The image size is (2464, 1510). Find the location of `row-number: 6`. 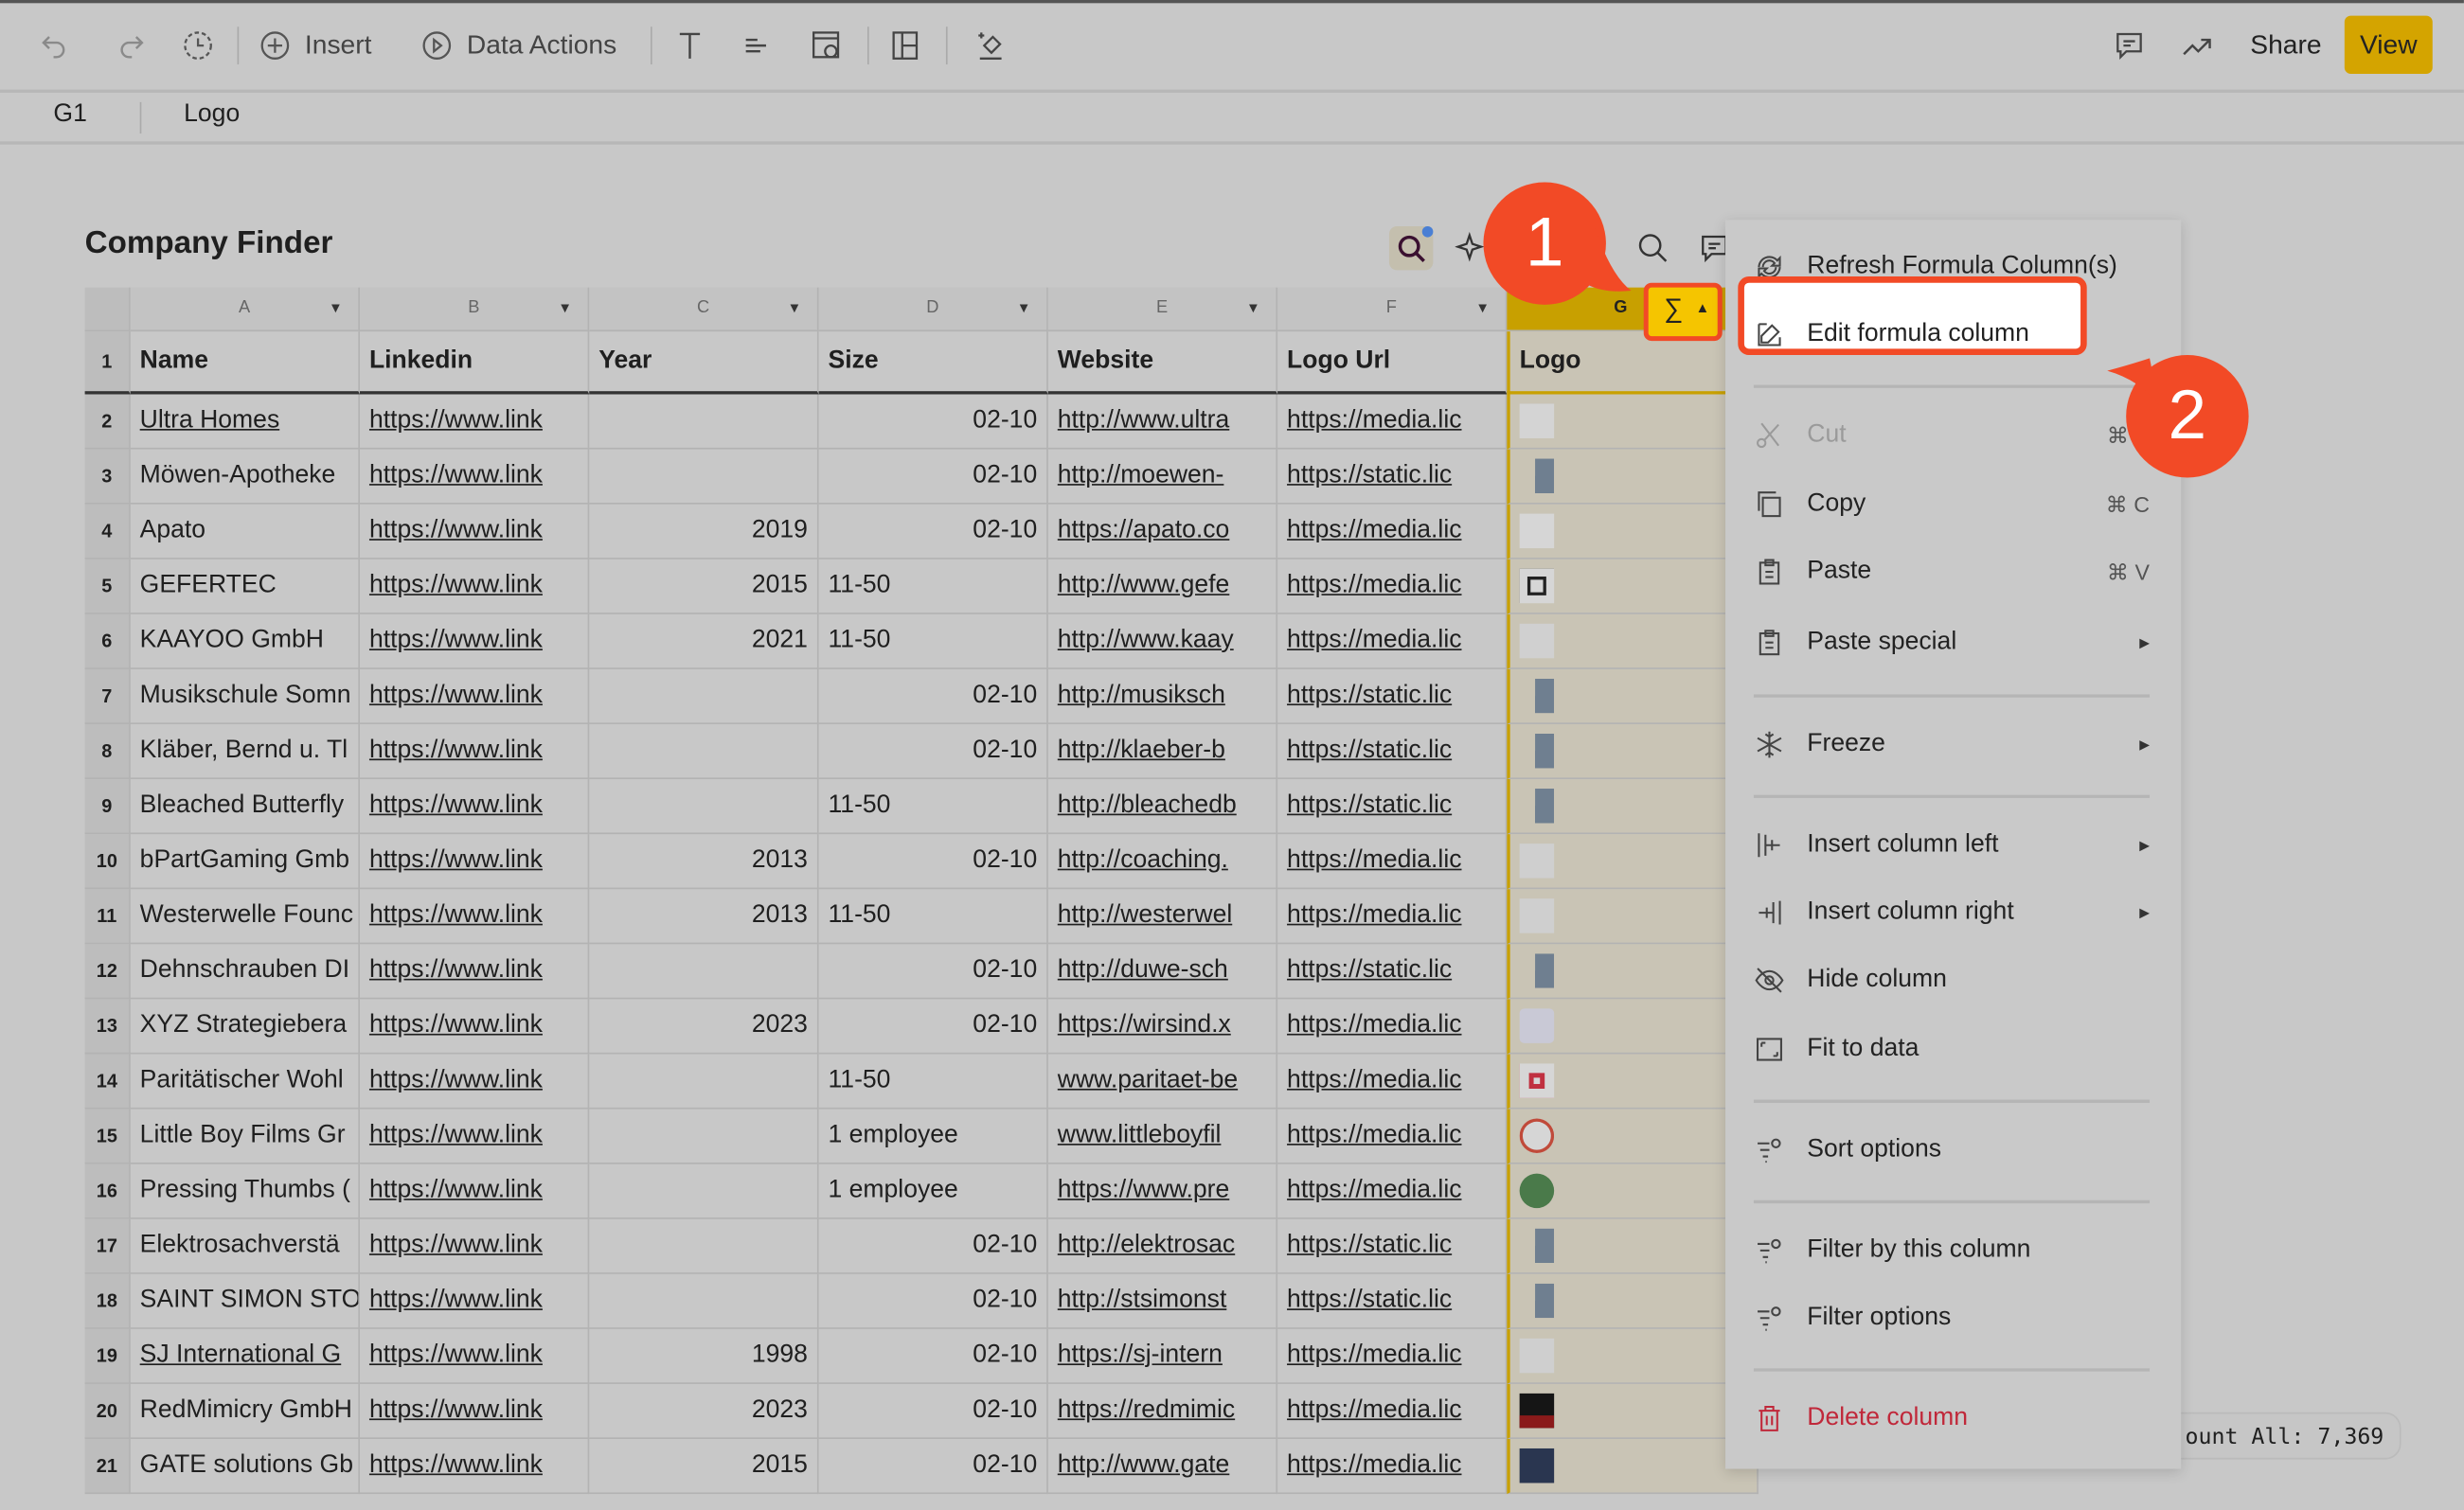

row-number: 6 is located at coordinates (107, 641).